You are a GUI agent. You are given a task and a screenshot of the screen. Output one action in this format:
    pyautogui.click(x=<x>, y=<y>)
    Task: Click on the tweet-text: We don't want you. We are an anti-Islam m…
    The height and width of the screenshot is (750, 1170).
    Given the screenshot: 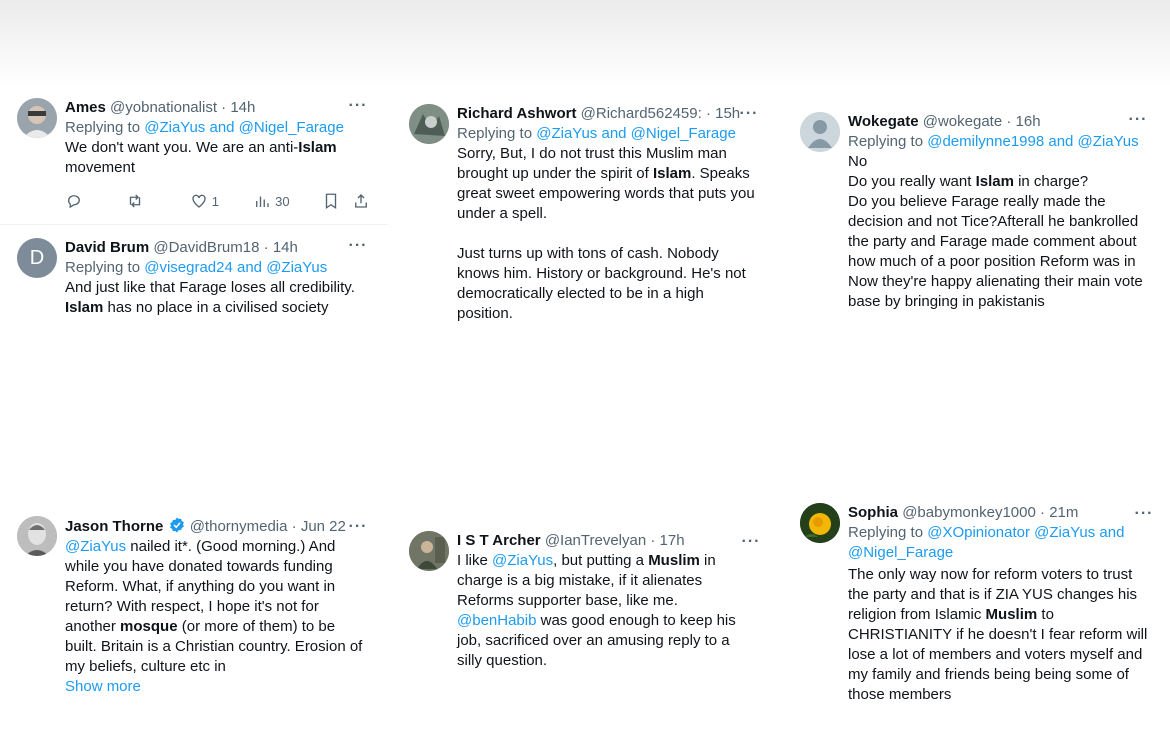 What is the action you would take?
    pyautogui.click(x=218, y=158)
    